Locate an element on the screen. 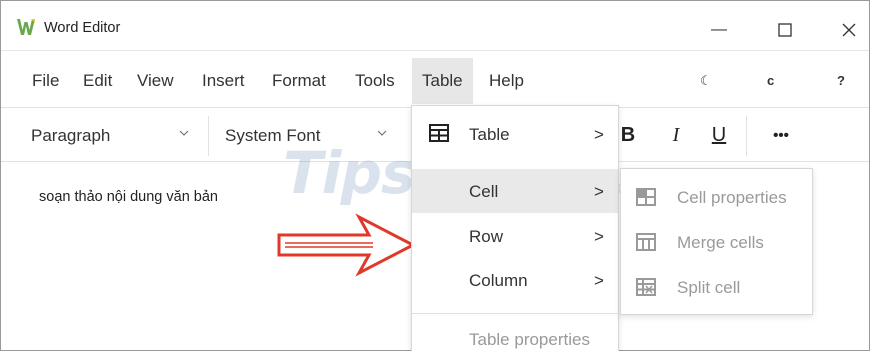 This screenshot has height=351, width=870. menu-file: File is located at coordinates (45, 81).